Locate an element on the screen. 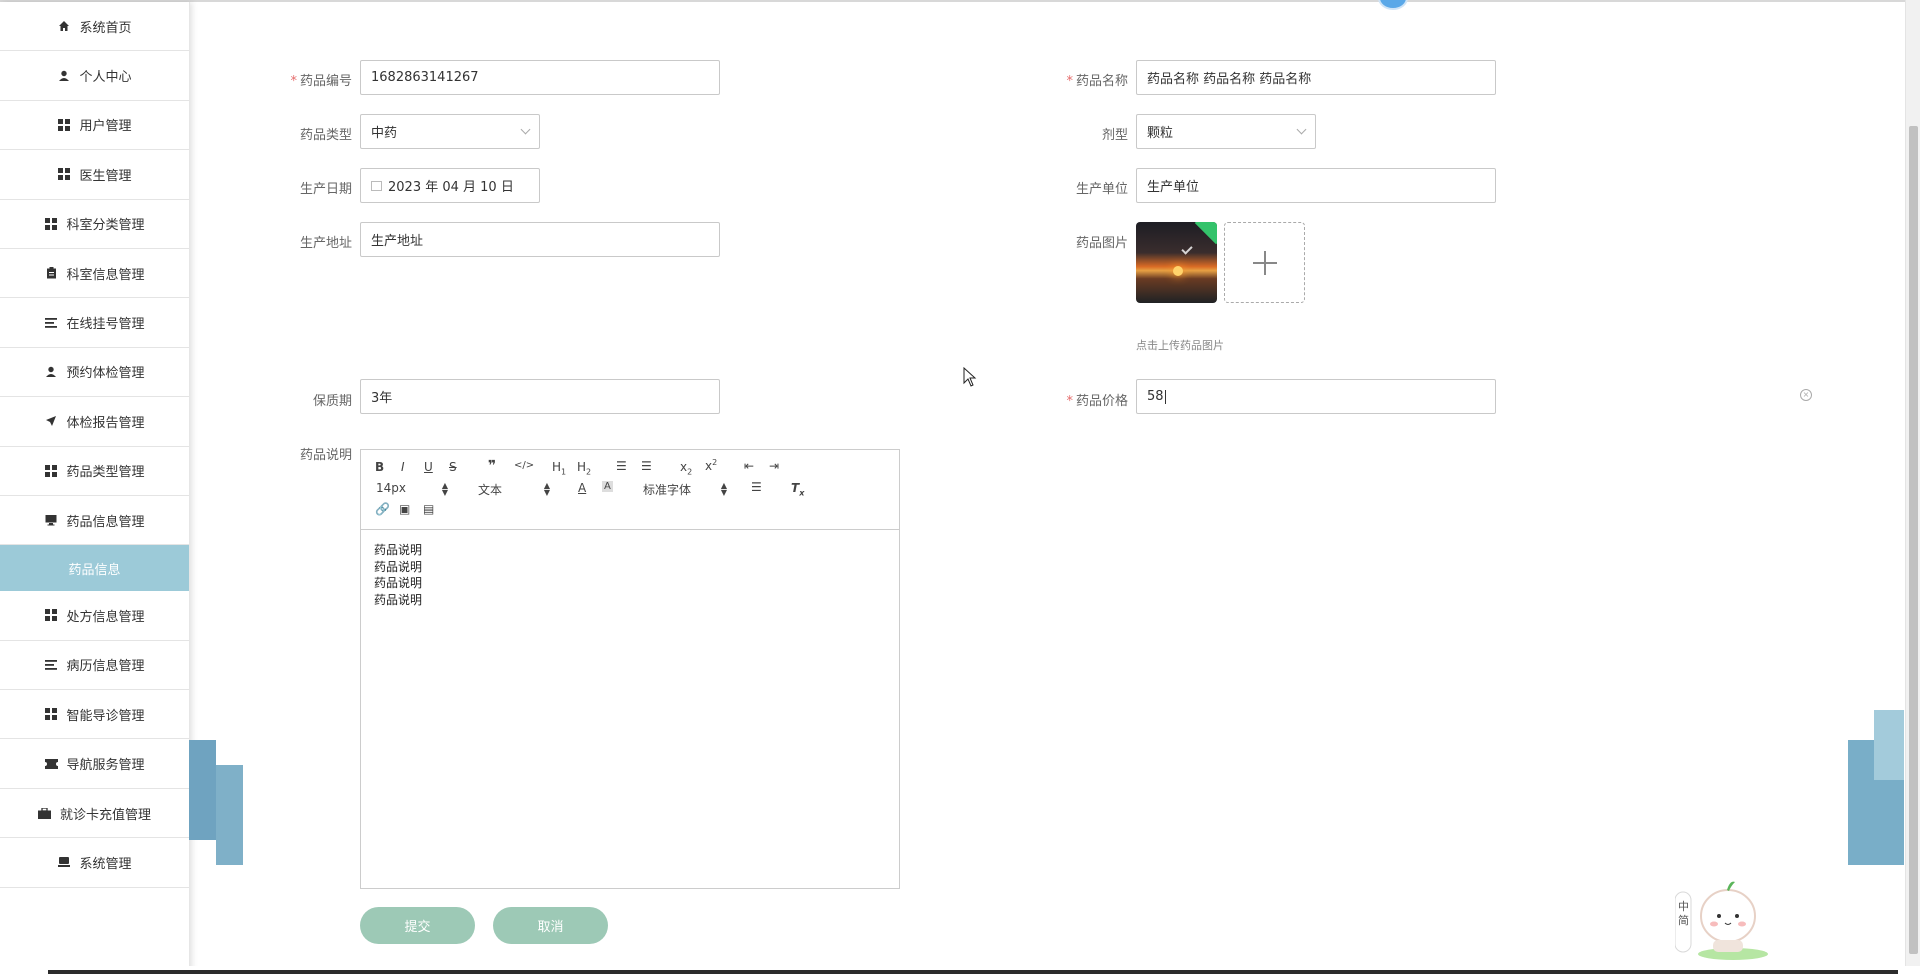  subscript-button: x2 is located at coordinates (686, 468).